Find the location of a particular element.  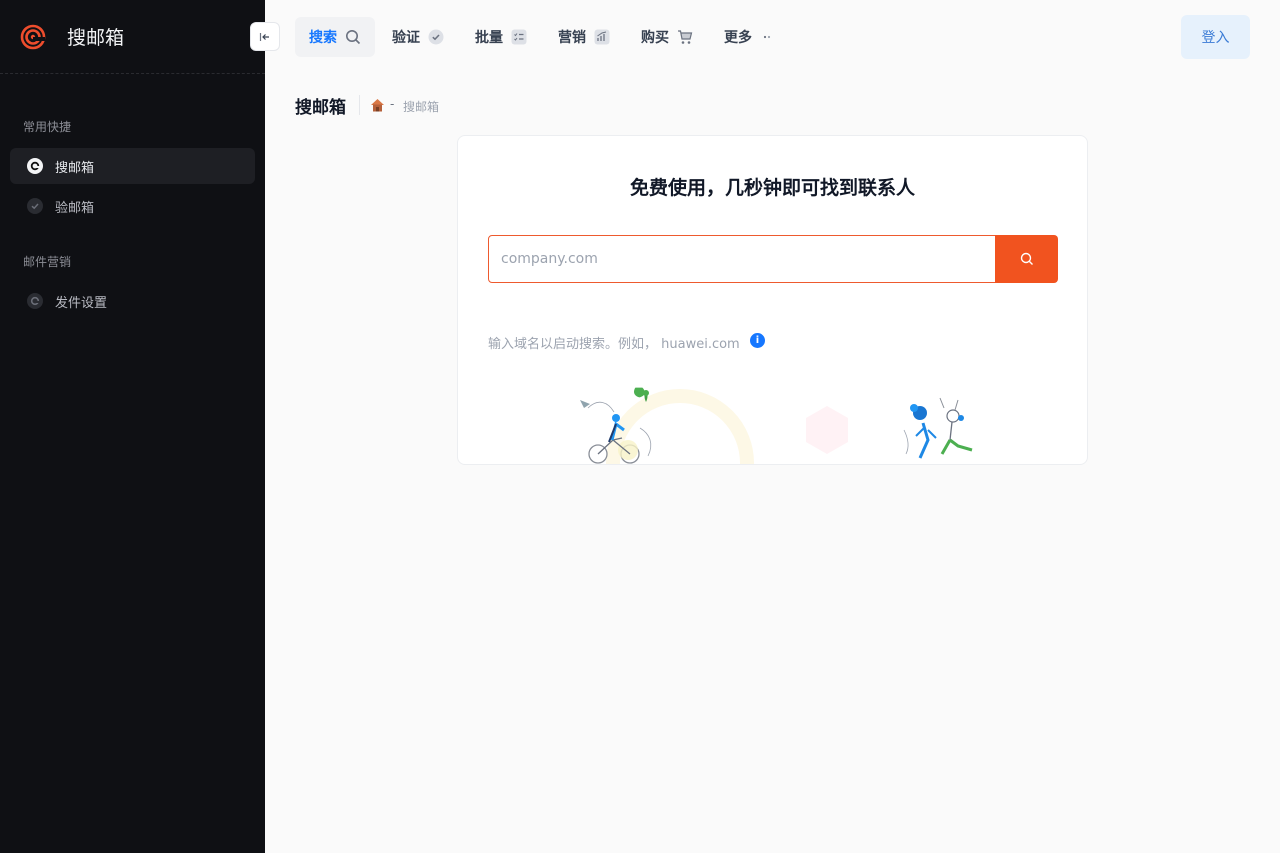

nav-tab-batch: 批量 is located at coordinates (501, 37).